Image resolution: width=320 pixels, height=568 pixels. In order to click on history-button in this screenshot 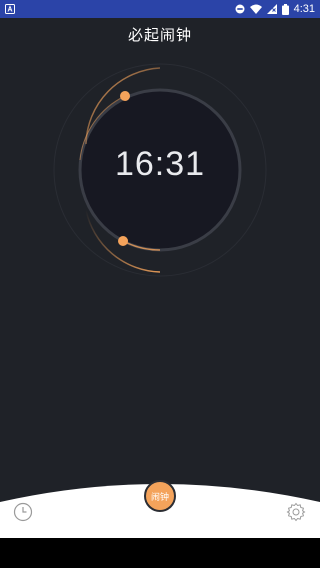, I will do `click(23, 512)`.